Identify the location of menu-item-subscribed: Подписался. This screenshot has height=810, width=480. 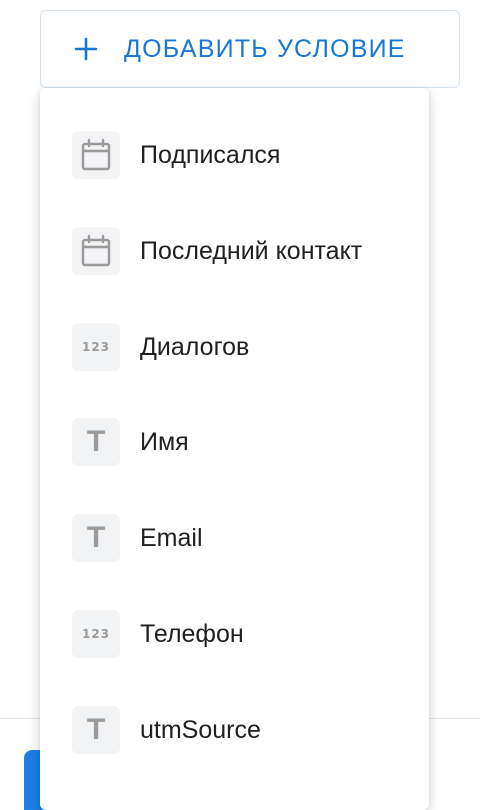
(234, 155).